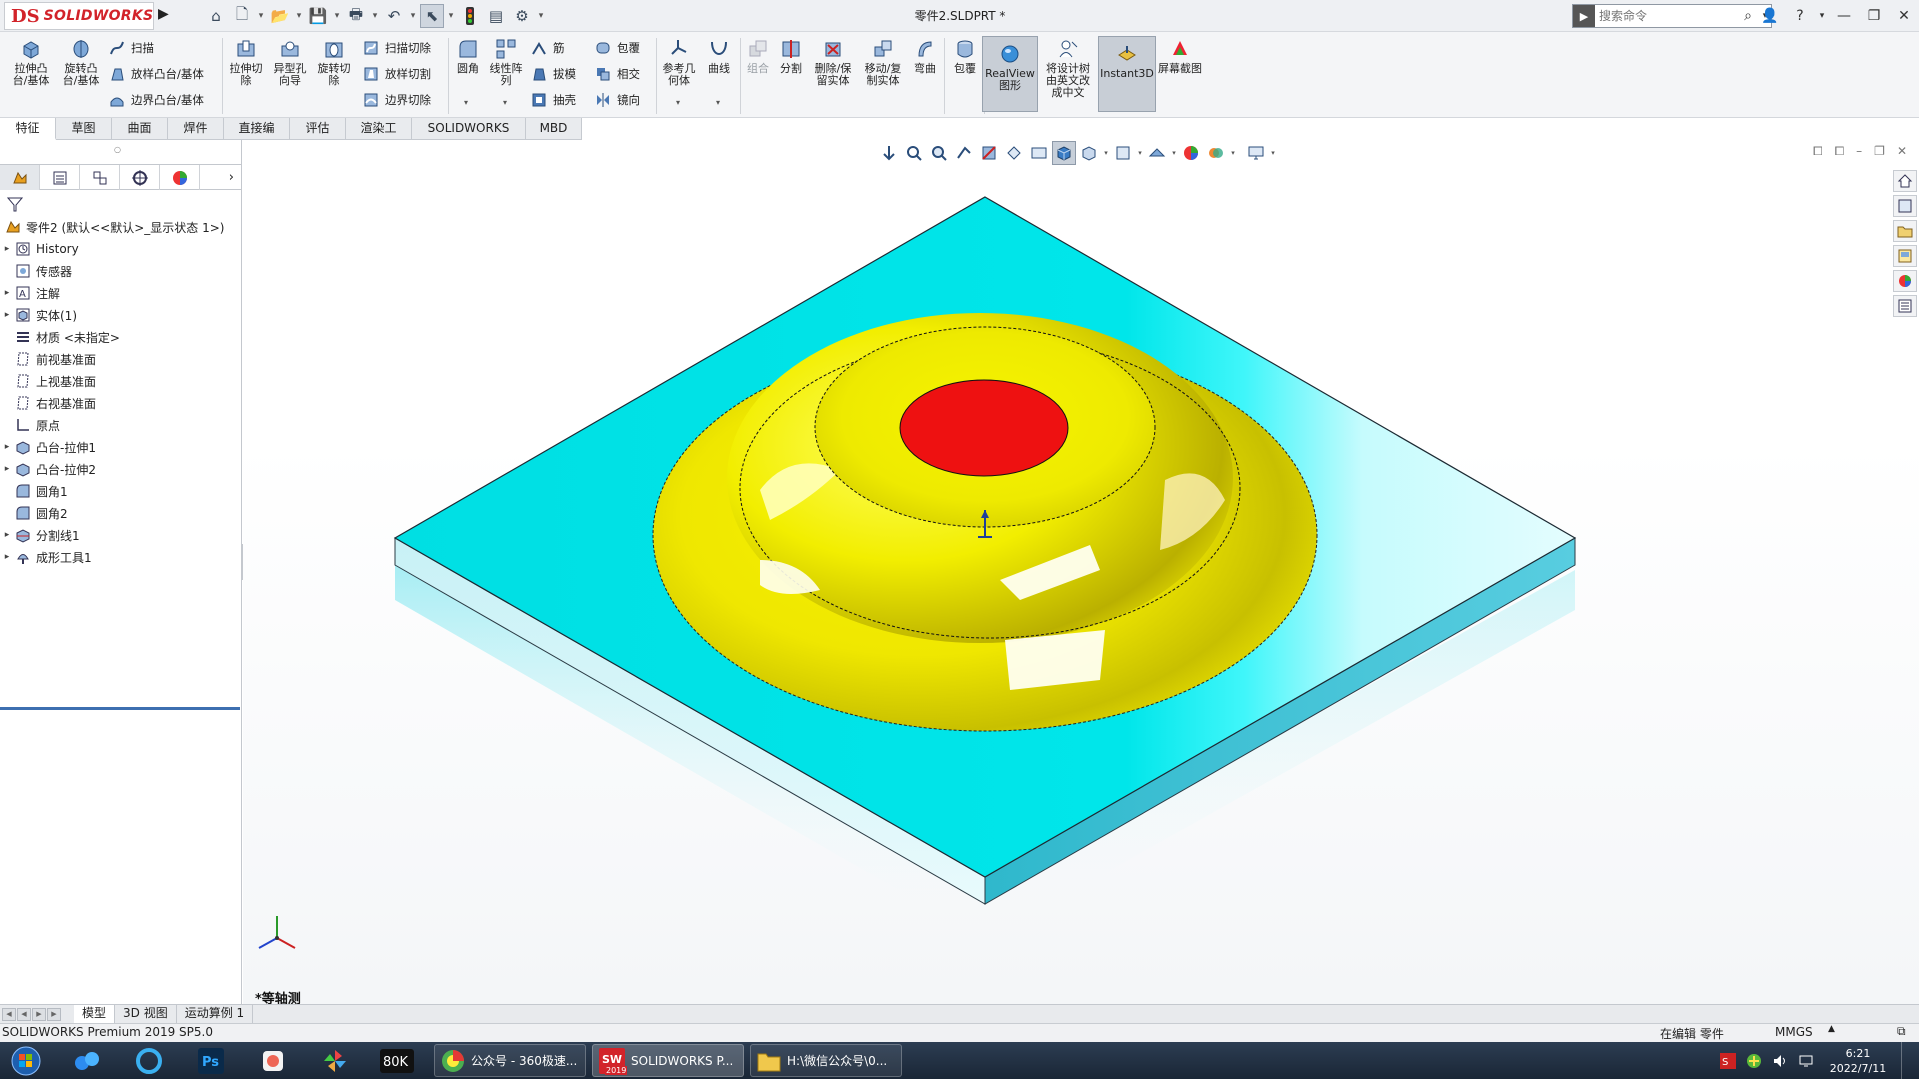 The image size is (1919, 1079). Describe the element at coordinates (506, 61) in the screenshot. I see `linear-pattern-button: 线性阵列` at that location.